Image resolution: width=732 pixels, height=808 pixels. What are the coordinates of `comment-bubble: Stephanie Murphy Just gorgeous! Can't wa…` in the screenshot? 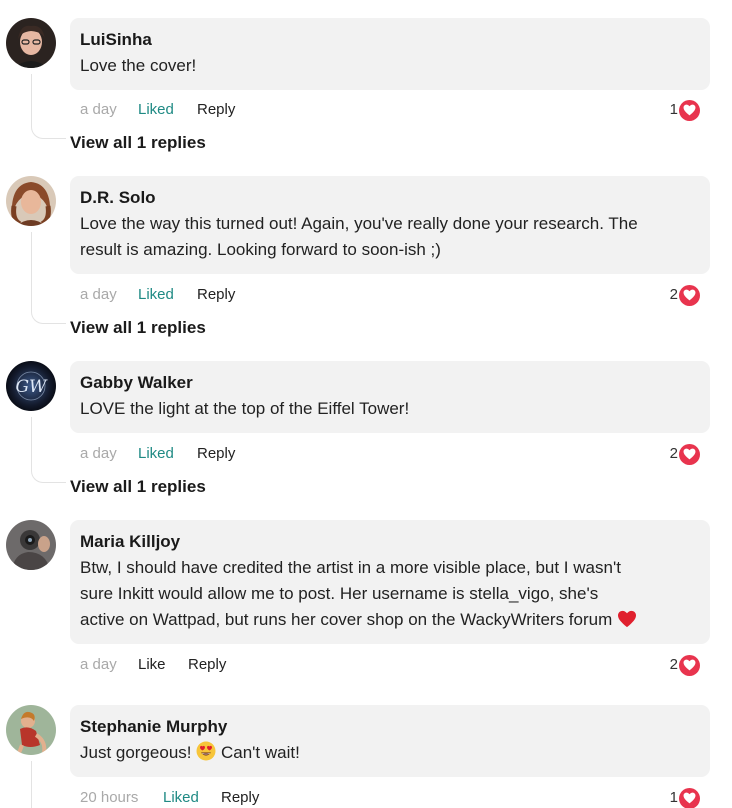 It's located at (390, 741).